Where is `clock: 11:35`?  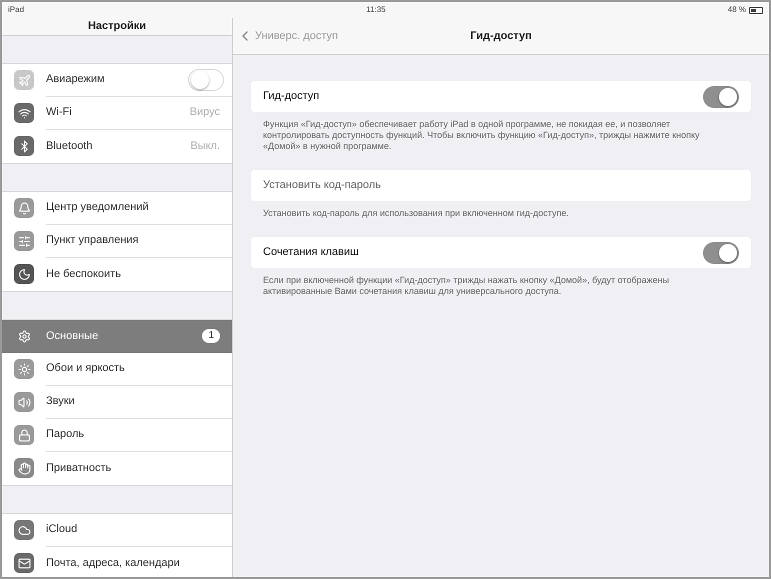
clock: 11:35 is located at coordinates (376, 10).